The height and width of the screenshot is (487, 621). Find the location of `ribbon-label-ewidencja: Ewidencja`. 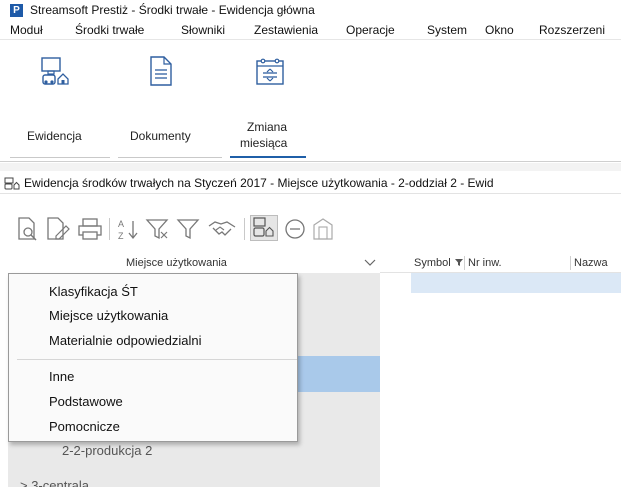

ribbon-label-ewidencja: Ewidencja is located at coordinates (54, 136).